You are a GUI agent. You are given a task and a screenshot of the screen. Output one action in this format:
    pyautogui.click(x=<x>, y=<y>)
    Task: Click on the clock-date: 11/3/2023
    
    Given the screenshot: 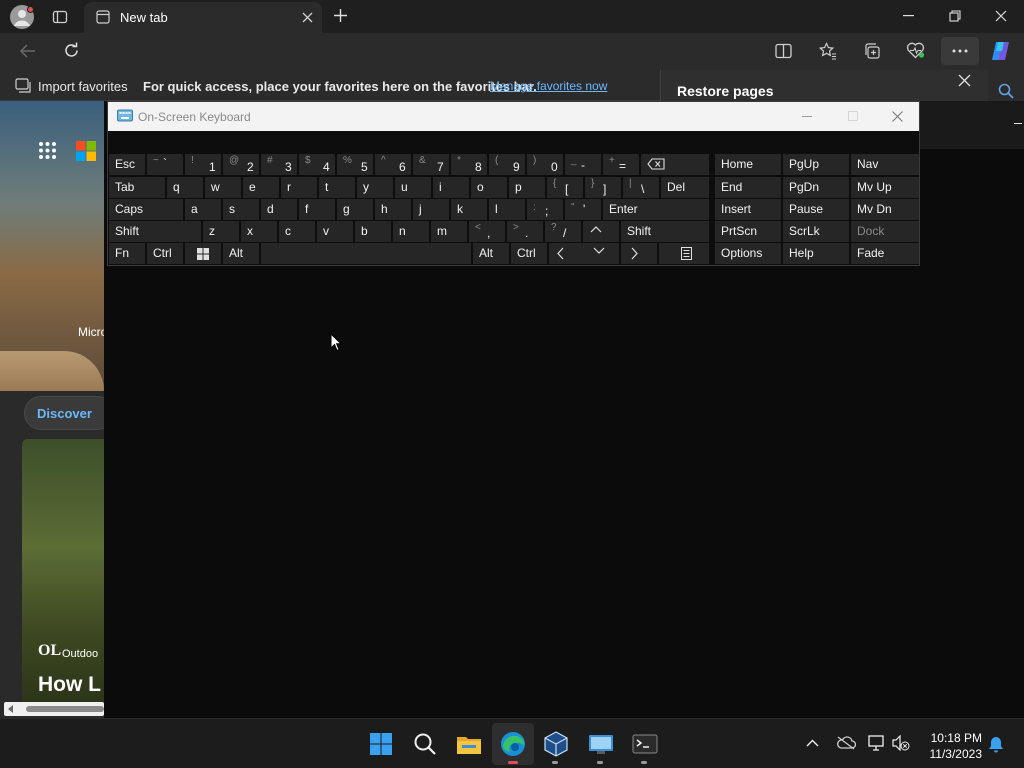 What is the action you would take?
    pyautogui.click(x=949, y=754)
    